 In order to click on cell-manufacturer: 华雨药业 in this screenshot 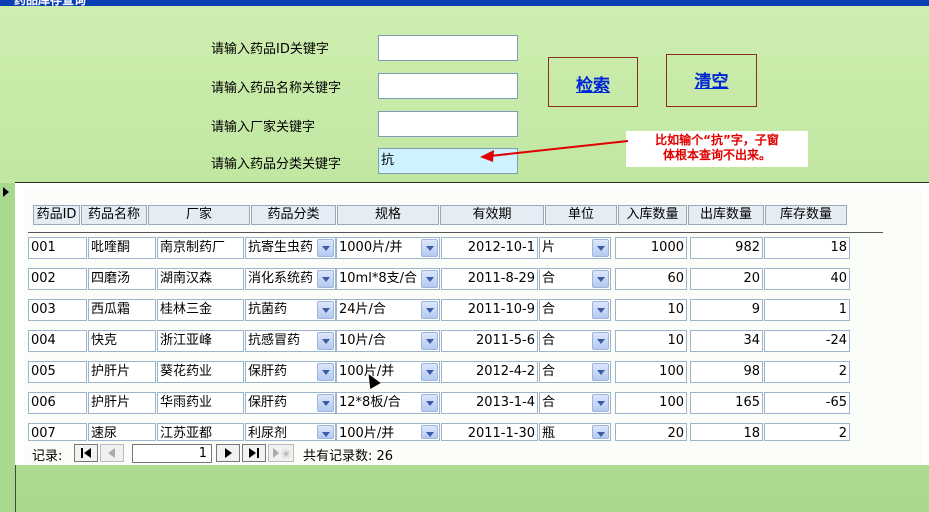, I will do `click(200, 403)`.